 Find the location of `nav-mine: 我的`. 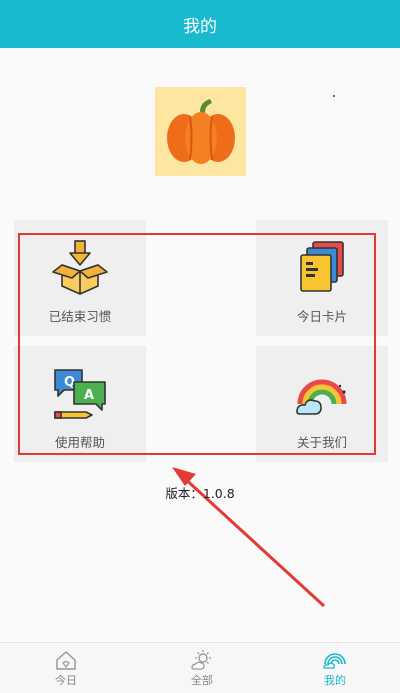

nav-mine: 我的 is located at coordinates (335, 668).